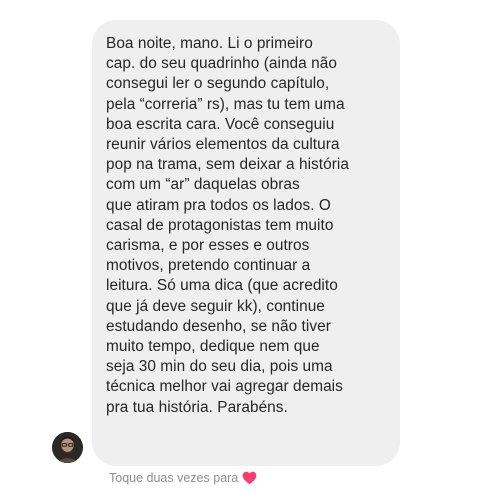 Image resolution: width=500 pixels, height=500 pixels. What do you see at coordinates (220, 124) in the screenshot?
I see `message-line: boa escrita cara. Você conseguiu` at bounding box center [220, 124].